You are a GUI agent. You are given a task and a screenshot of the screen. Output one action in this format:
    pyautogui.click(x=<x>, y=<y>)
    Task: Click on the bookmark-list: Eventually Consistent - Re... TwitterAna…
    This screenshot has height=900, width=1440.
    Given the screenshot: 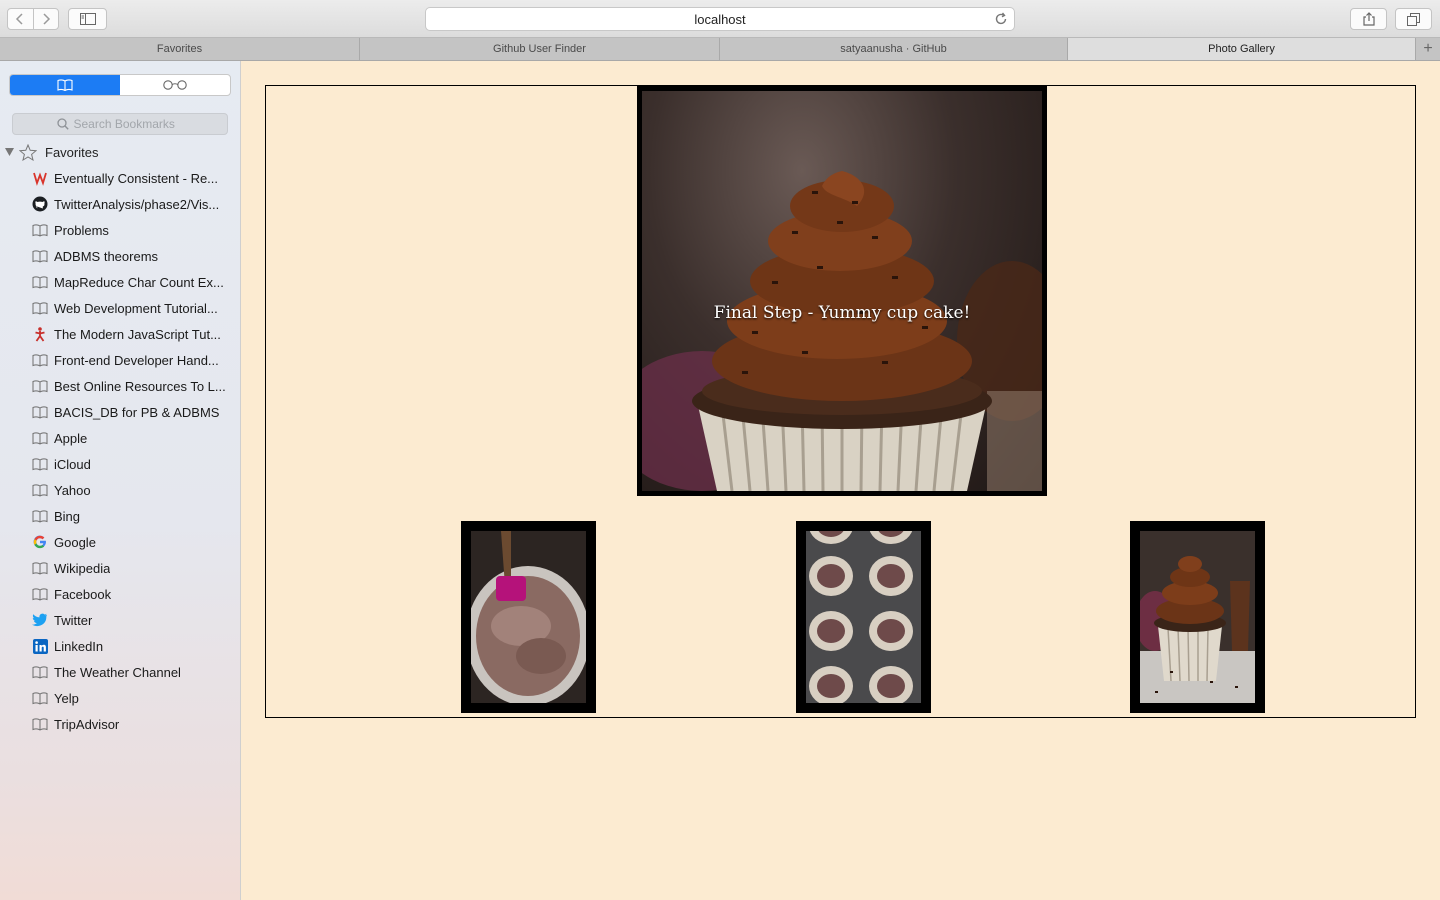 What is the action you would take?
    pyautogui.click(x=132, y=451)
    